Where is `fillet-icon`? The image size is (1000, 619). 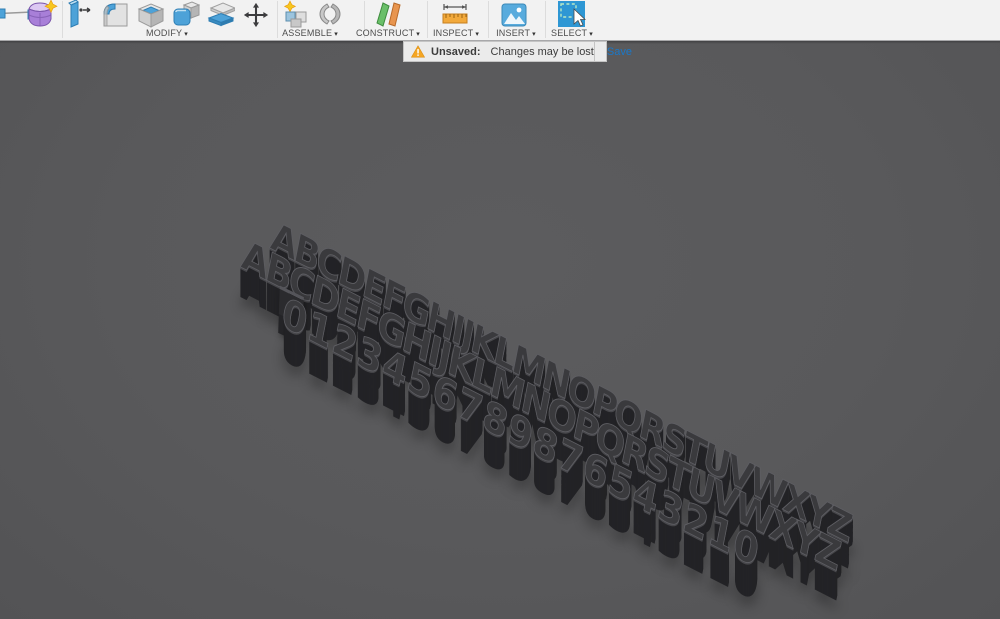
fillet-icon is located at coordinates (115, 14).